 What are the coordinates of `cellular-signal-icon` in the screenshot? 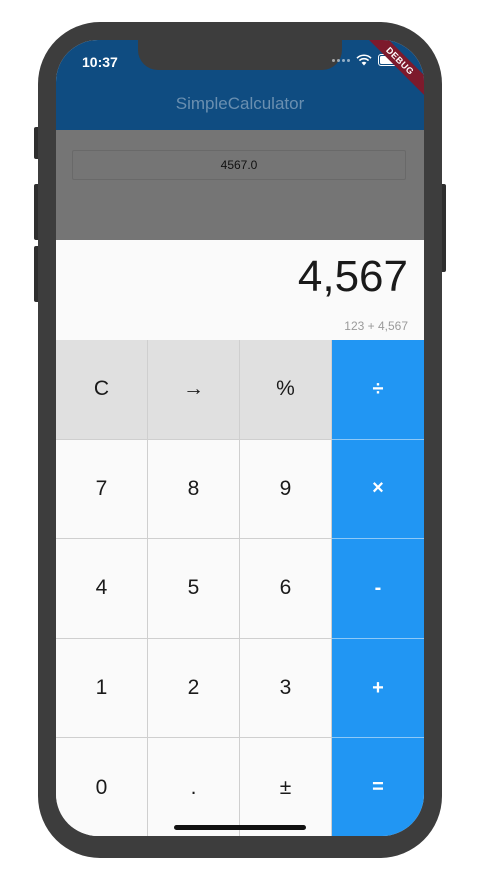 It's located at (341, 60).